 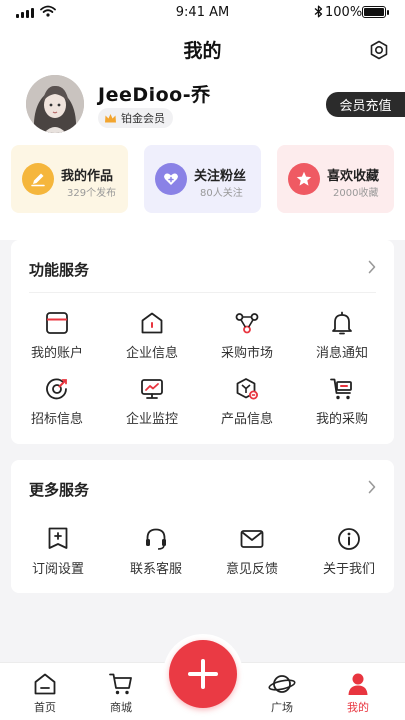 I want to click on status-bar: 9:41 AM 100%, so click(x=202, y=13).